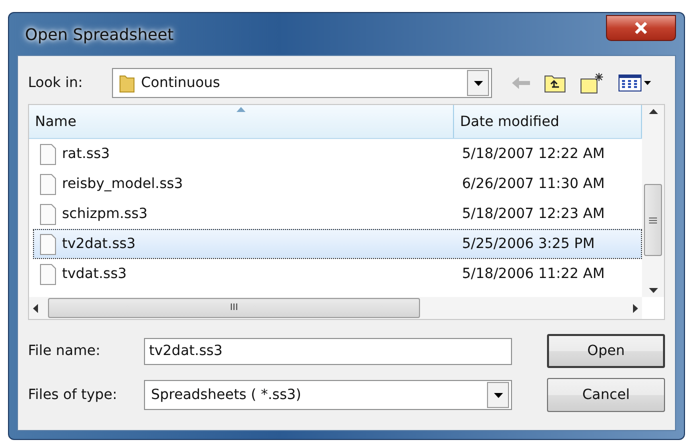 This screenshot has height=448, width=690. What do you see at coordinates (533, 274) in the screenshot?
I see `file-date: 5/18/2006 11:22 AM` at bounding box center [533, 274].